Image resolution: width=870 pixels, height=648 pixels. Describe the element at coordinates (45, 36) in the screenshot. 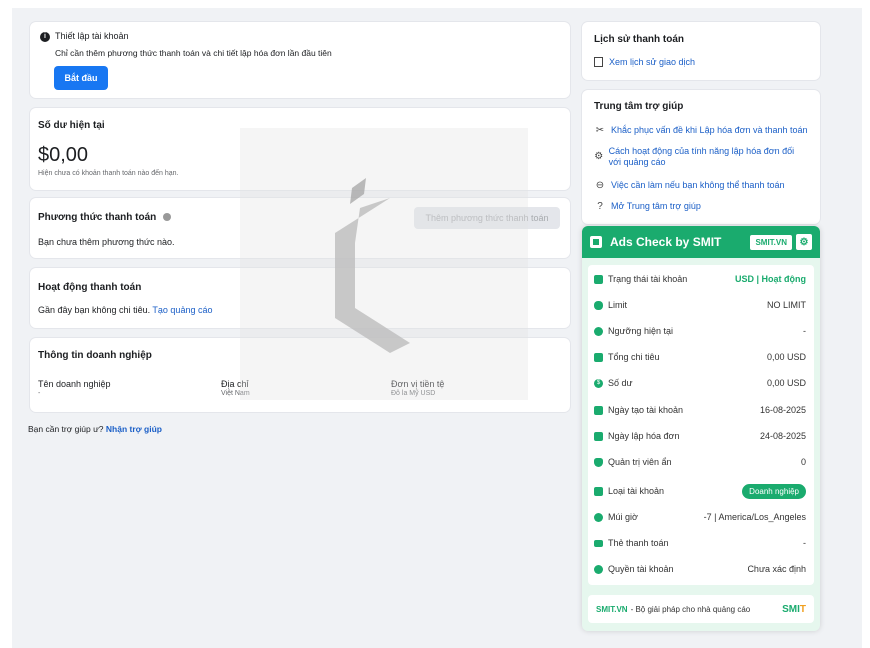

I see `info-icon: i` at that location.